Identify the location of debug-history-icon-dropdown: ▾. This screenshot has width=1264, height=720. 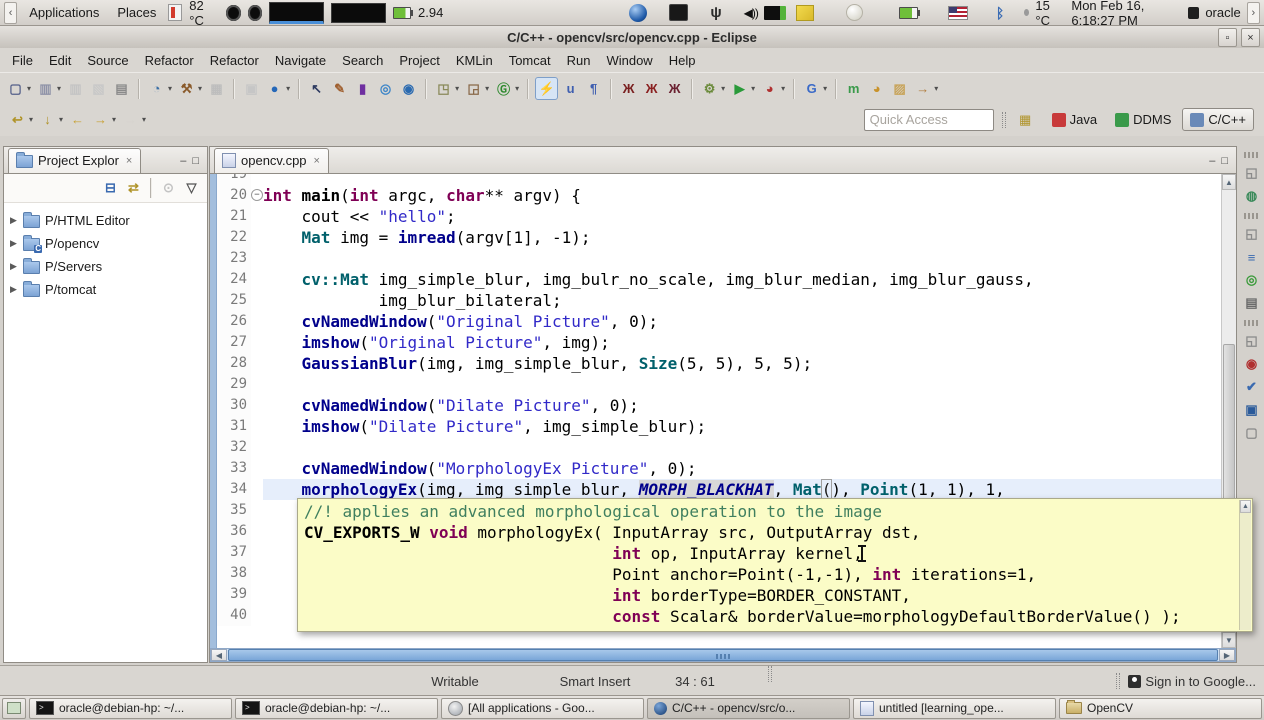
(487, 88).